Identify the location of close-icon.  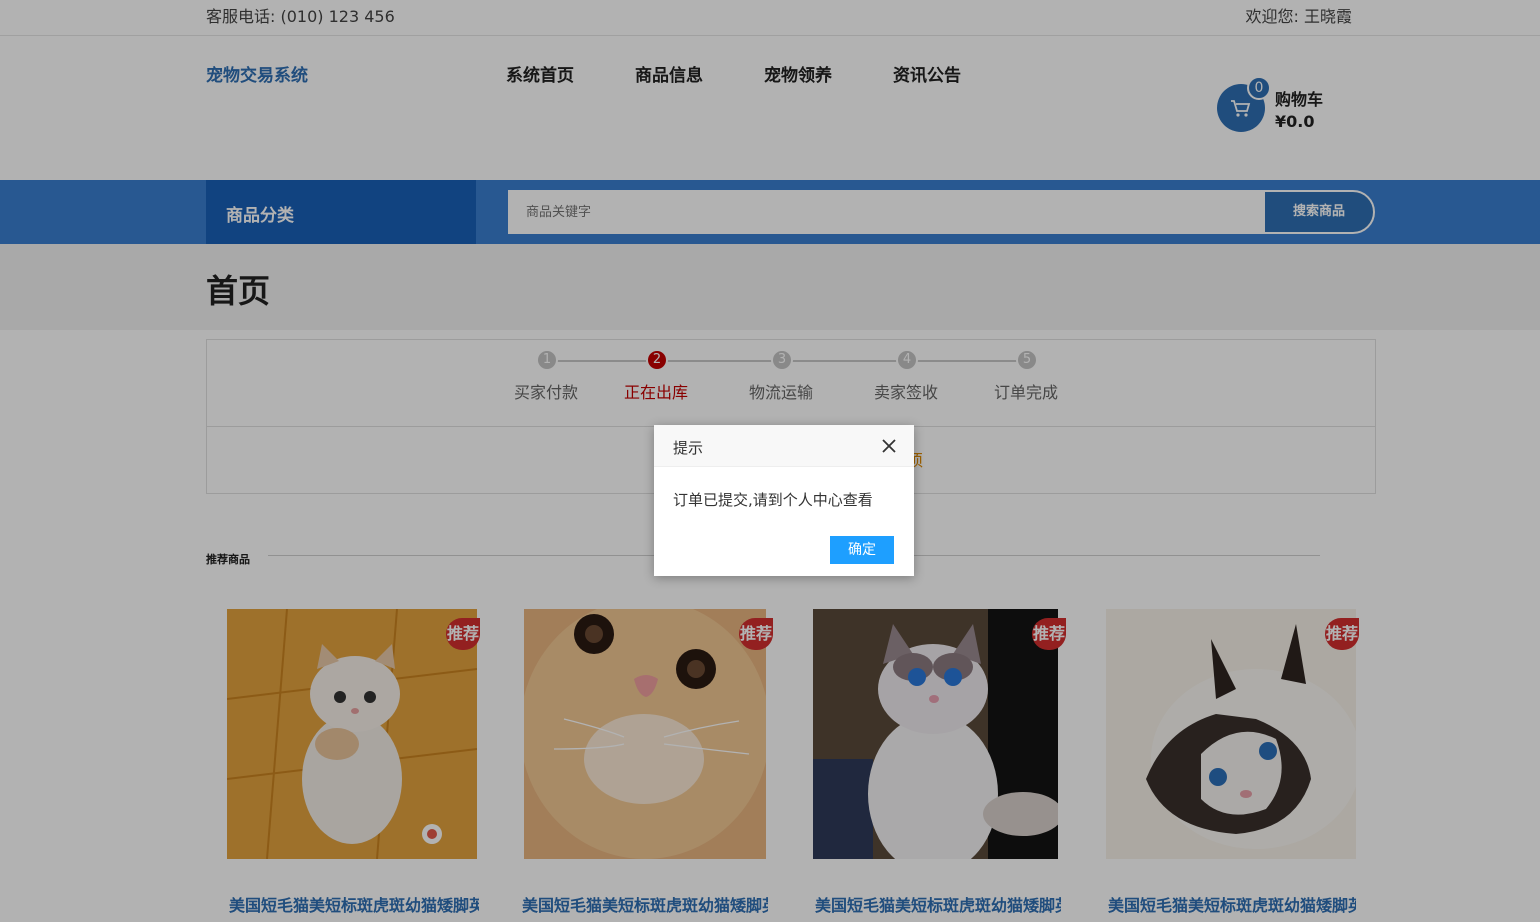
(889, 446).